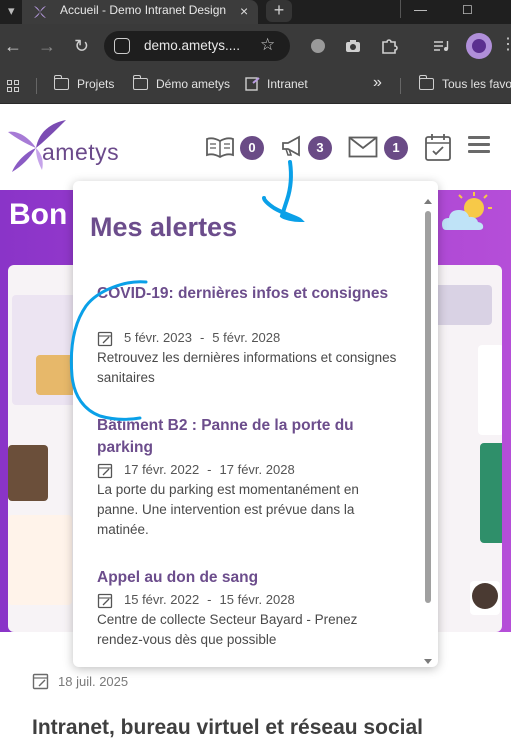 The height and width of the screenshot is (756, 511). Describe the element at coordinates (162, 469) in the screenshot. I see `alert-start-date: 17 févr. 2022` at that location.